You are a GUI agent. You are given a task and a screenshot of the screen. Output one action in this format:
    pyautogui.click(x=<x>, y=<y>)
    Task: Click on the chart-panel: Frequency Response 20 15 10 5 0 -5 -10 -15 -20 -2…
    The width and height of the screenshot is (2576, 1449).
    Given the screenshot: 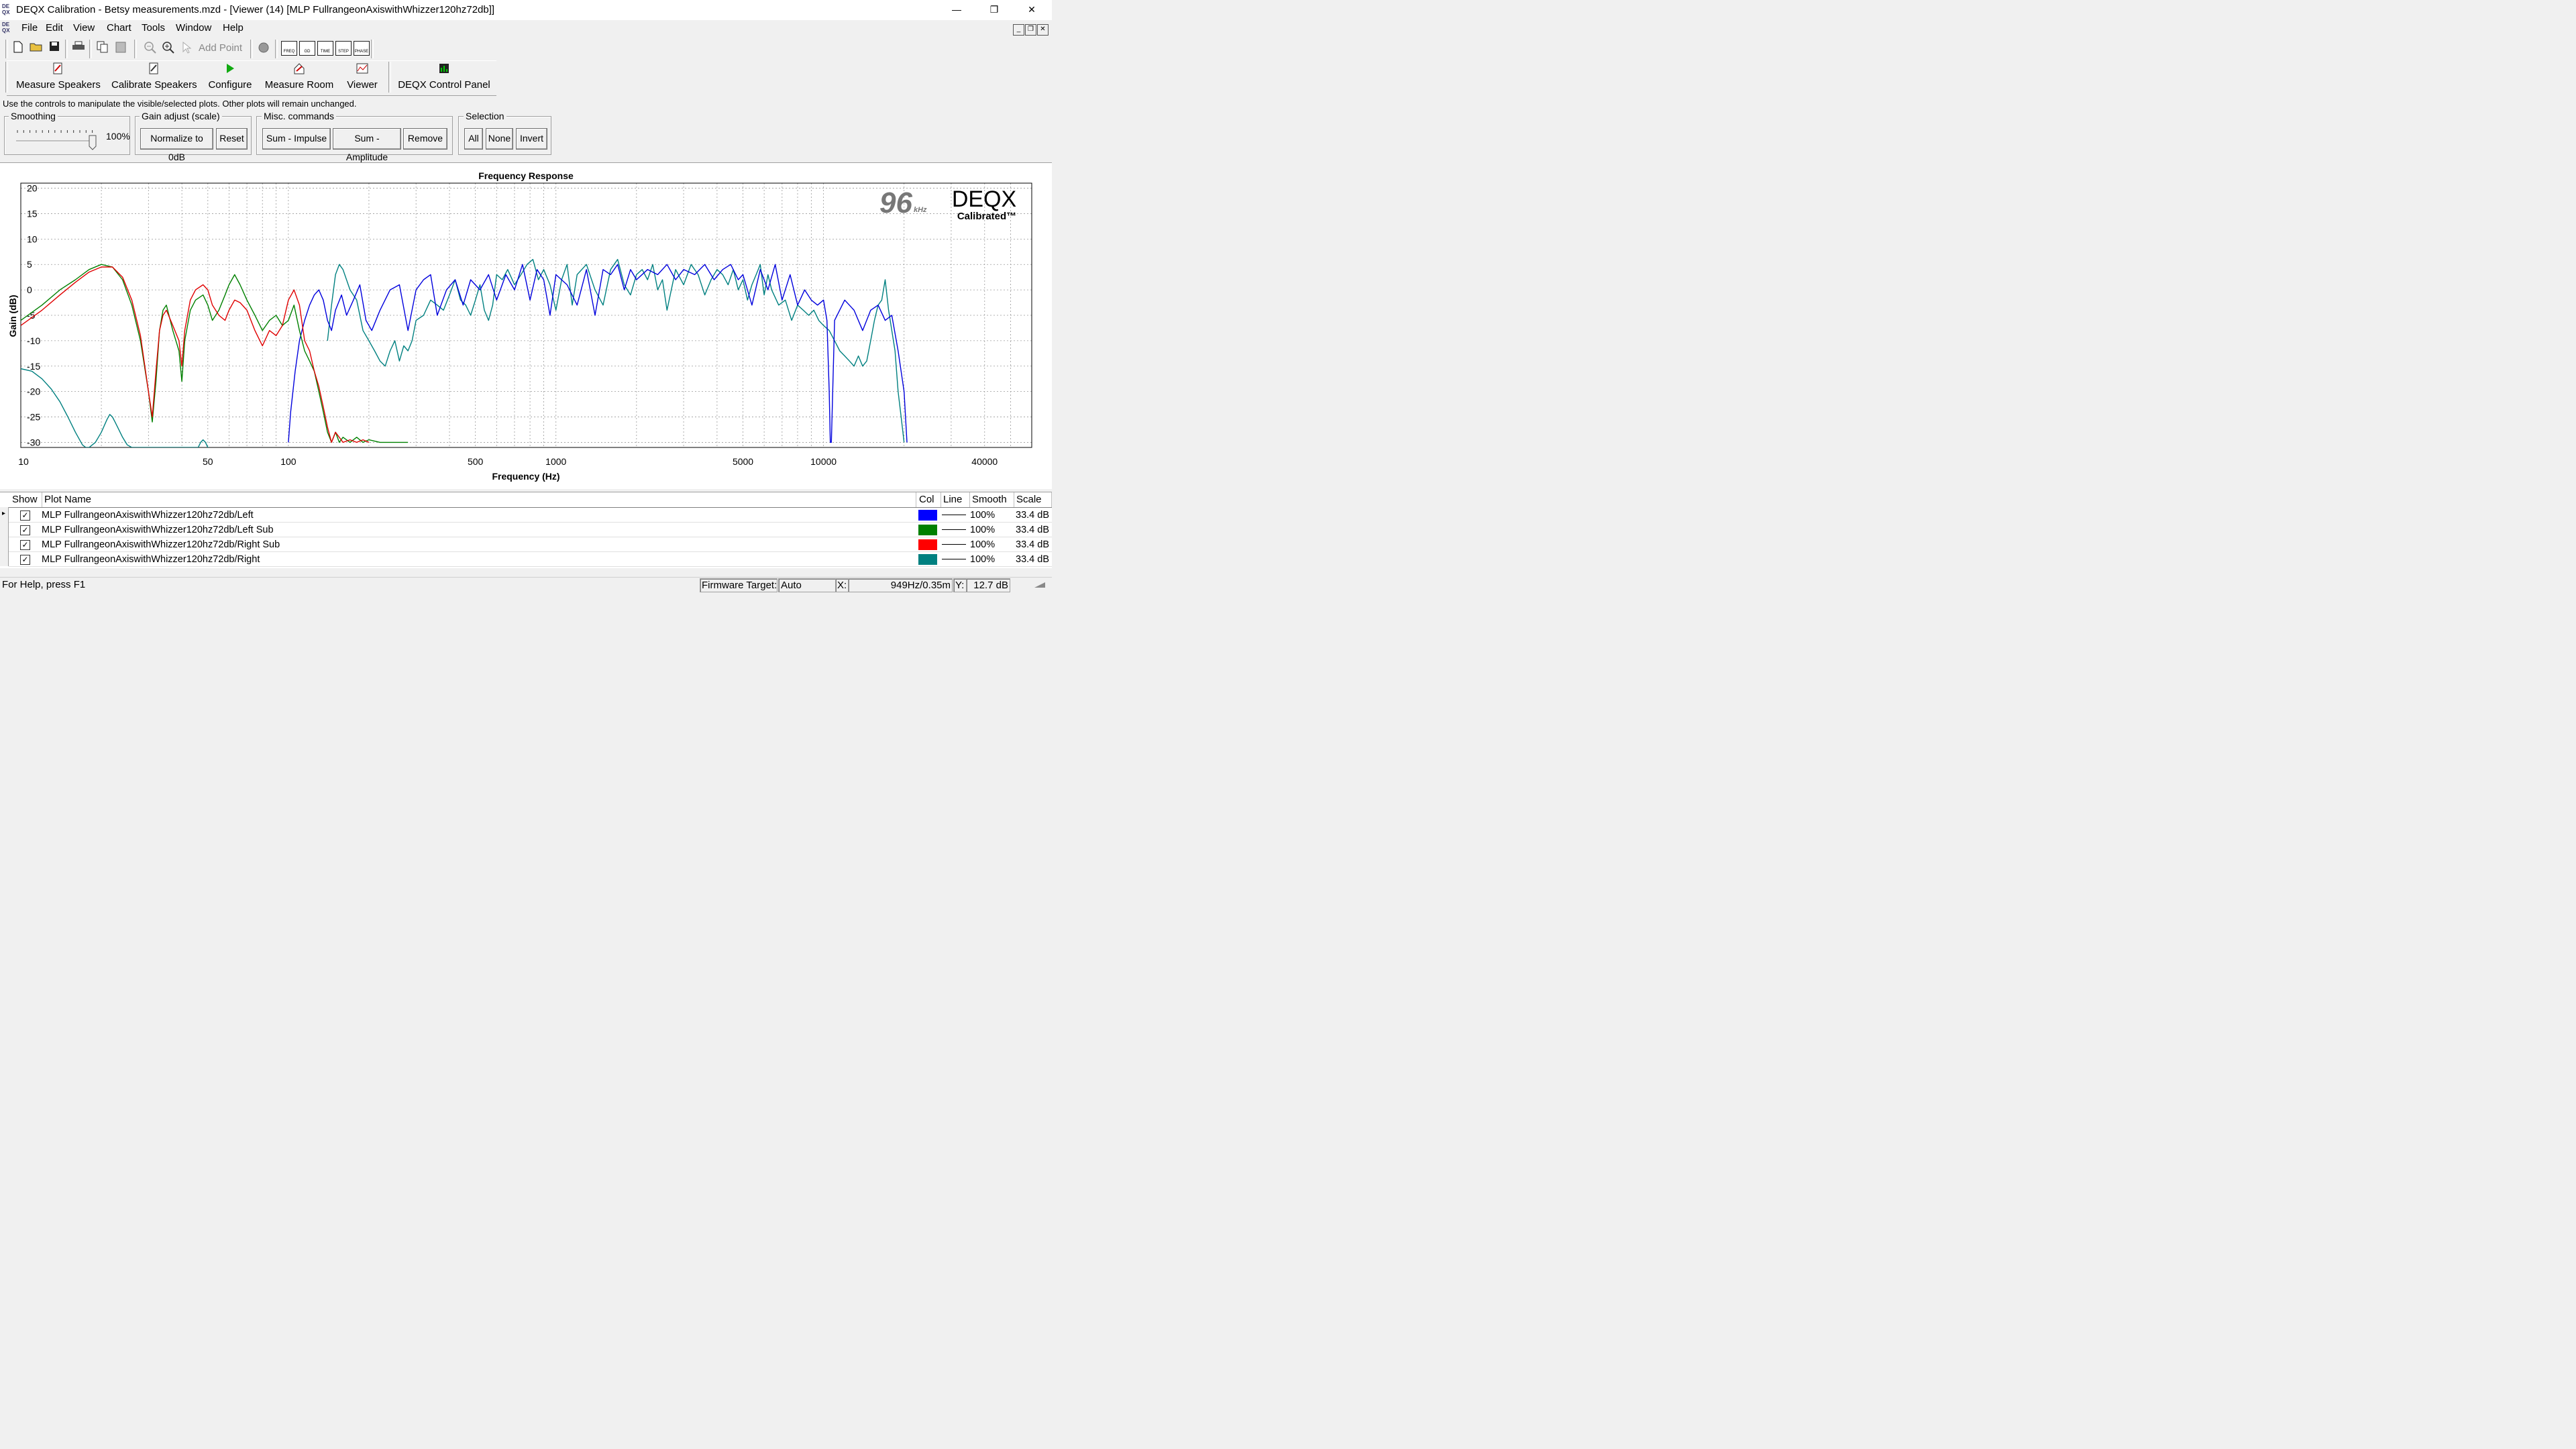 What is the action you would take?
    pyautogui.click(x=526, y=325)
    